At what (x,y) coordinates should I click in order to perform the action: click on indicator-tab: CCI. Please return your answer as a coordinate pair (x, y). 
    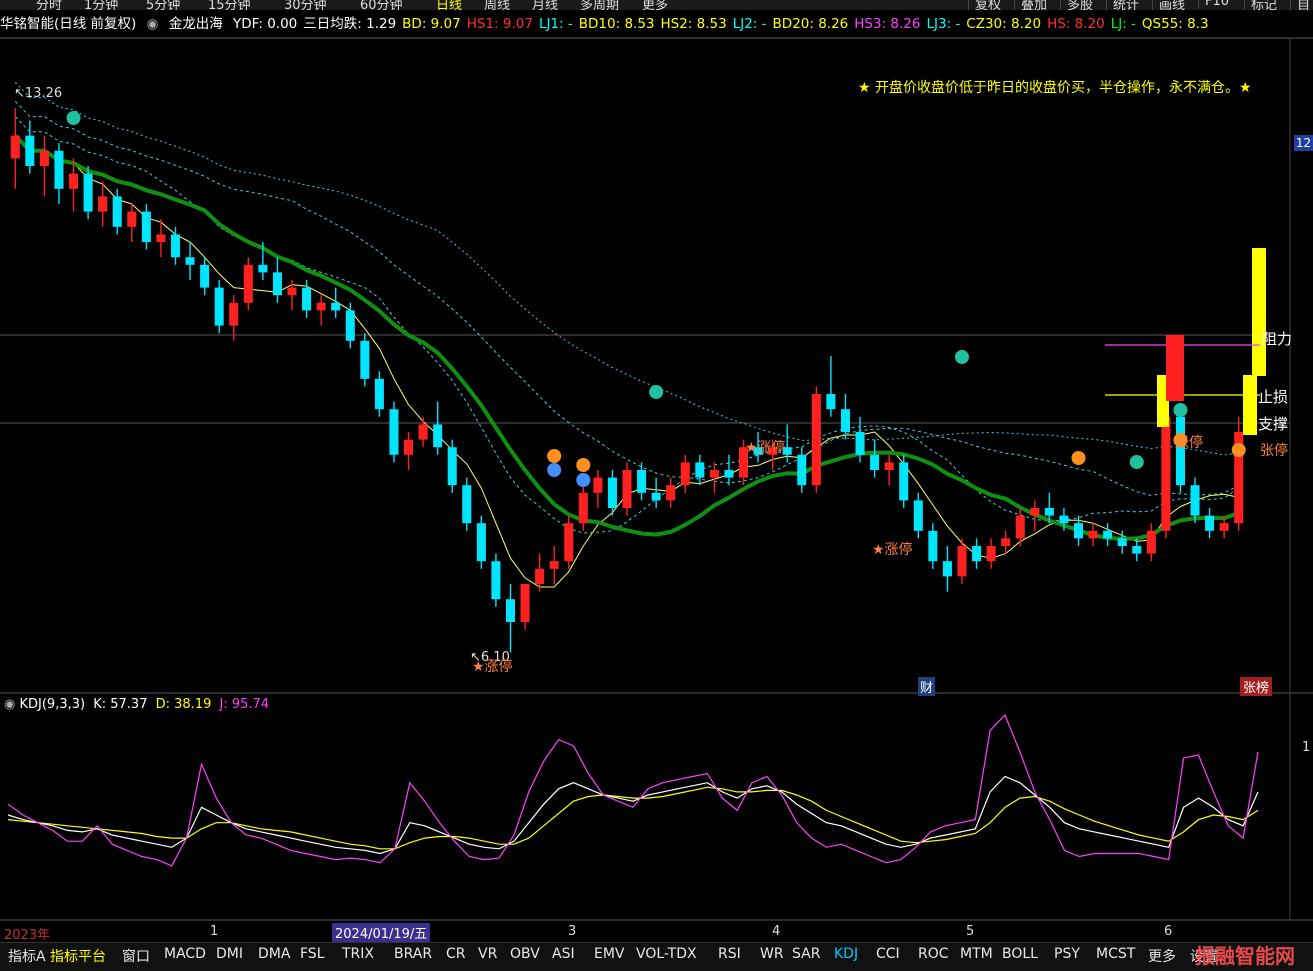
    Looking at the image, I should click on (888, 954).